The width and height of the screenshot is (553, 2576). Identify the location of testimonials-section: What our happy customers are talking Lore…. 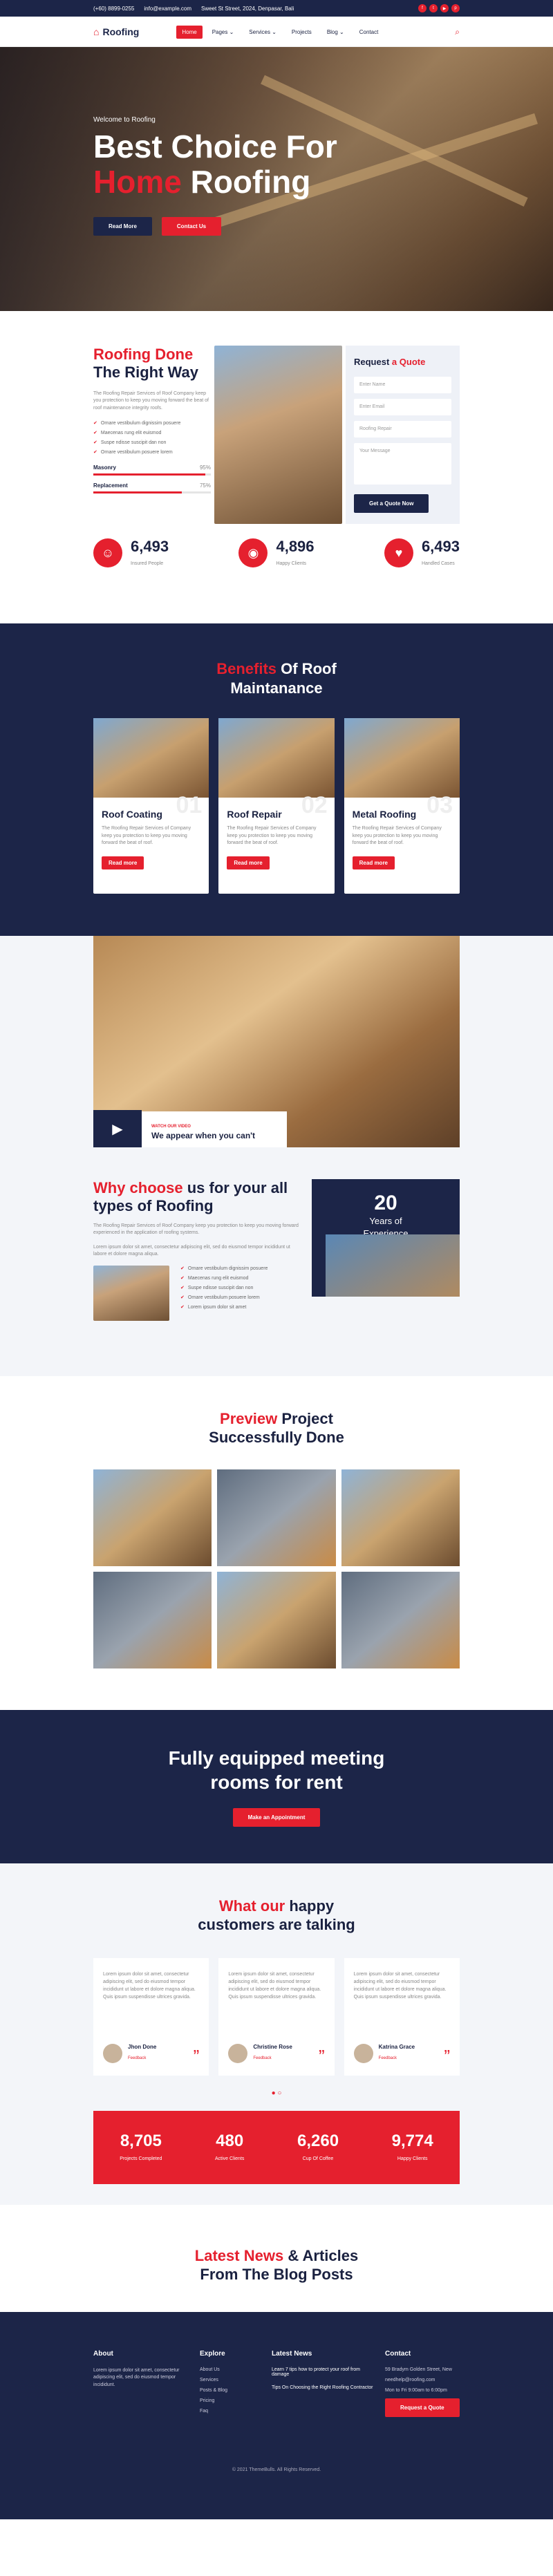
(276, 2034).